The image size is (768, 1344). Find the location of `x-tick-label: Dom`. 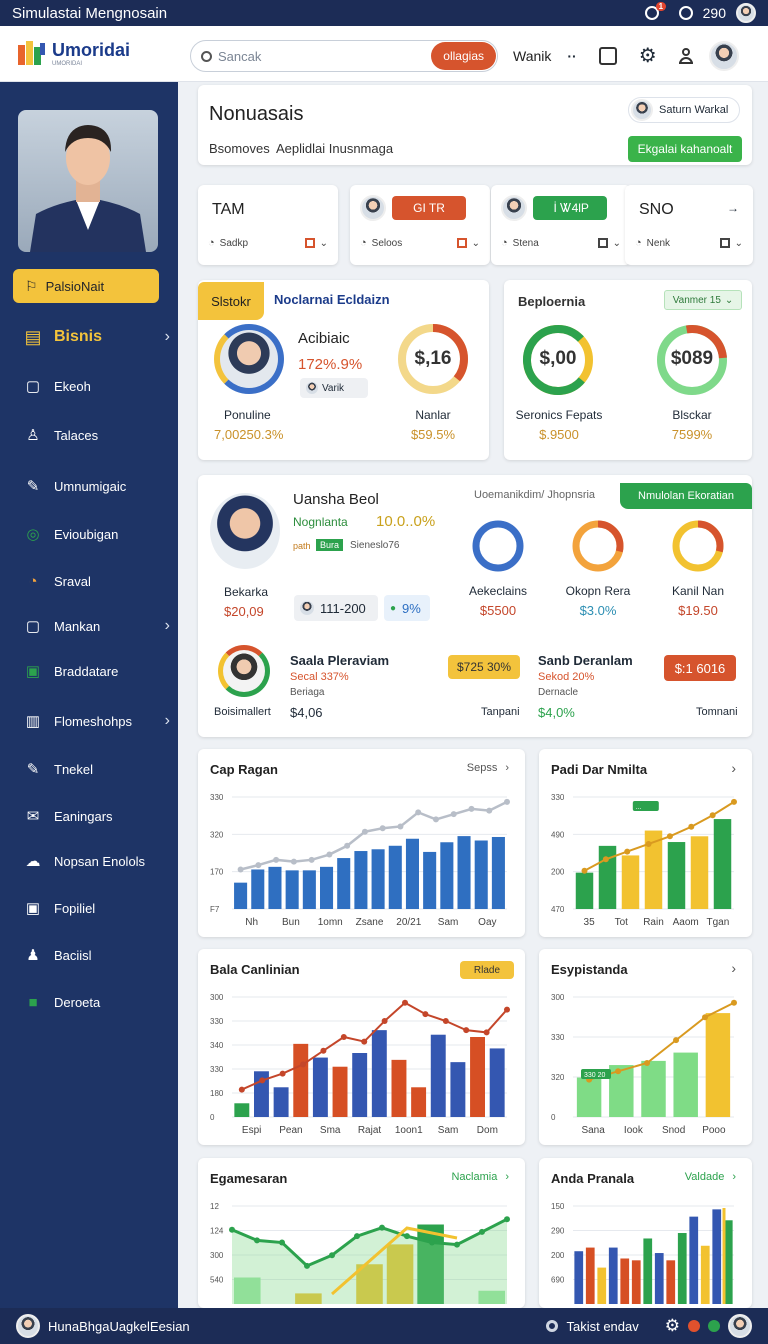

x-tick-label: Dom is located at coordinates (487, 1130).